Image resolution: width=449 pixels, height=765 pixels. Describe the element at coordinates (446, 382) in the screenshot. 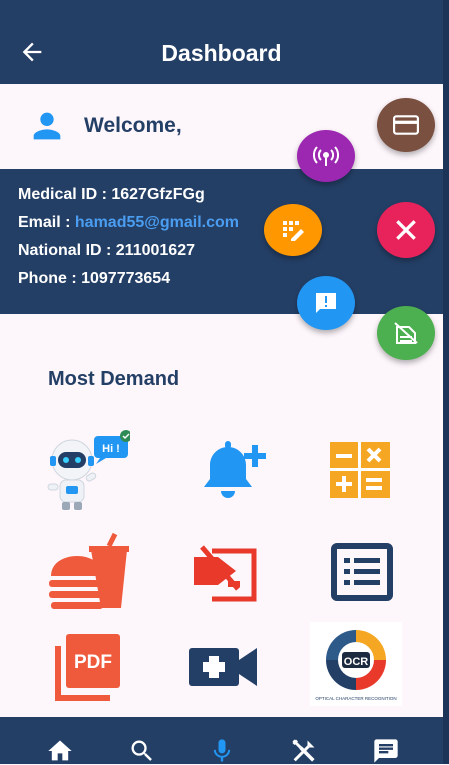

I see `right-edge` at that location.